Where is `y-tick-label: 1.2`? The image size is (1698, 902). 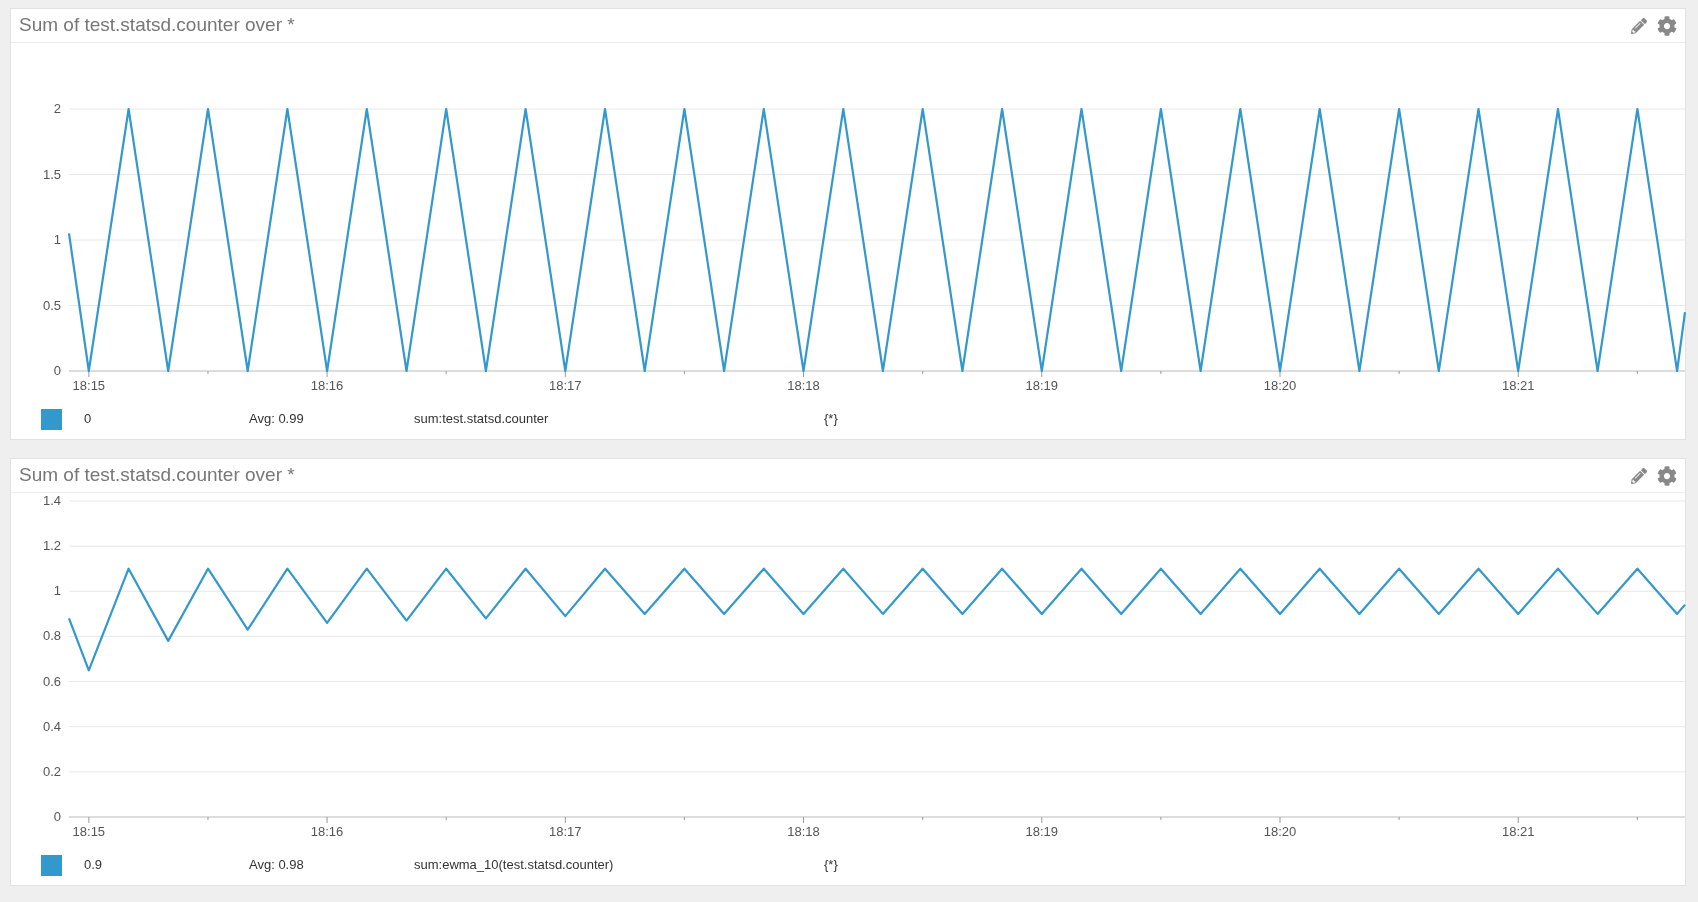 y-tick-label: 1.2 is located at coordinates (51, 546).